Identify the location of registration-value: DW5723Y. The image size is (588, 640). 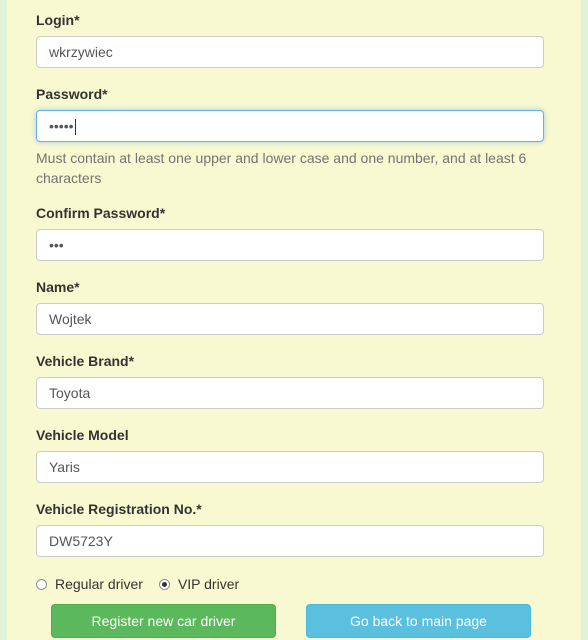
(81, 541).